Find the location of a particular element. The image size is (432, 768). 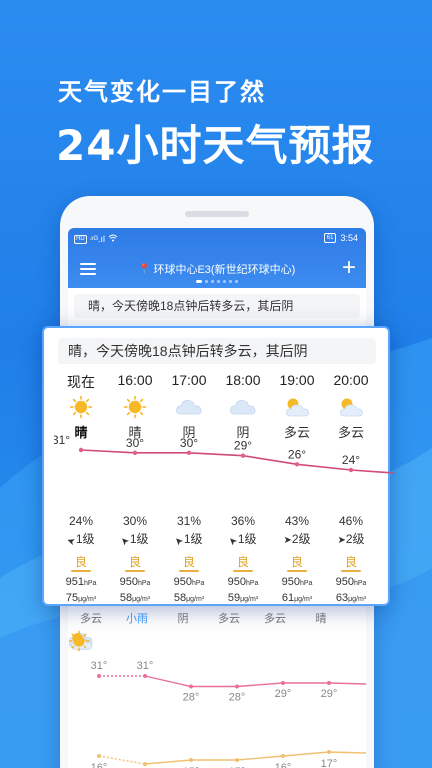

hourly-temp-label: 31° is located at coordinates (62, 440).